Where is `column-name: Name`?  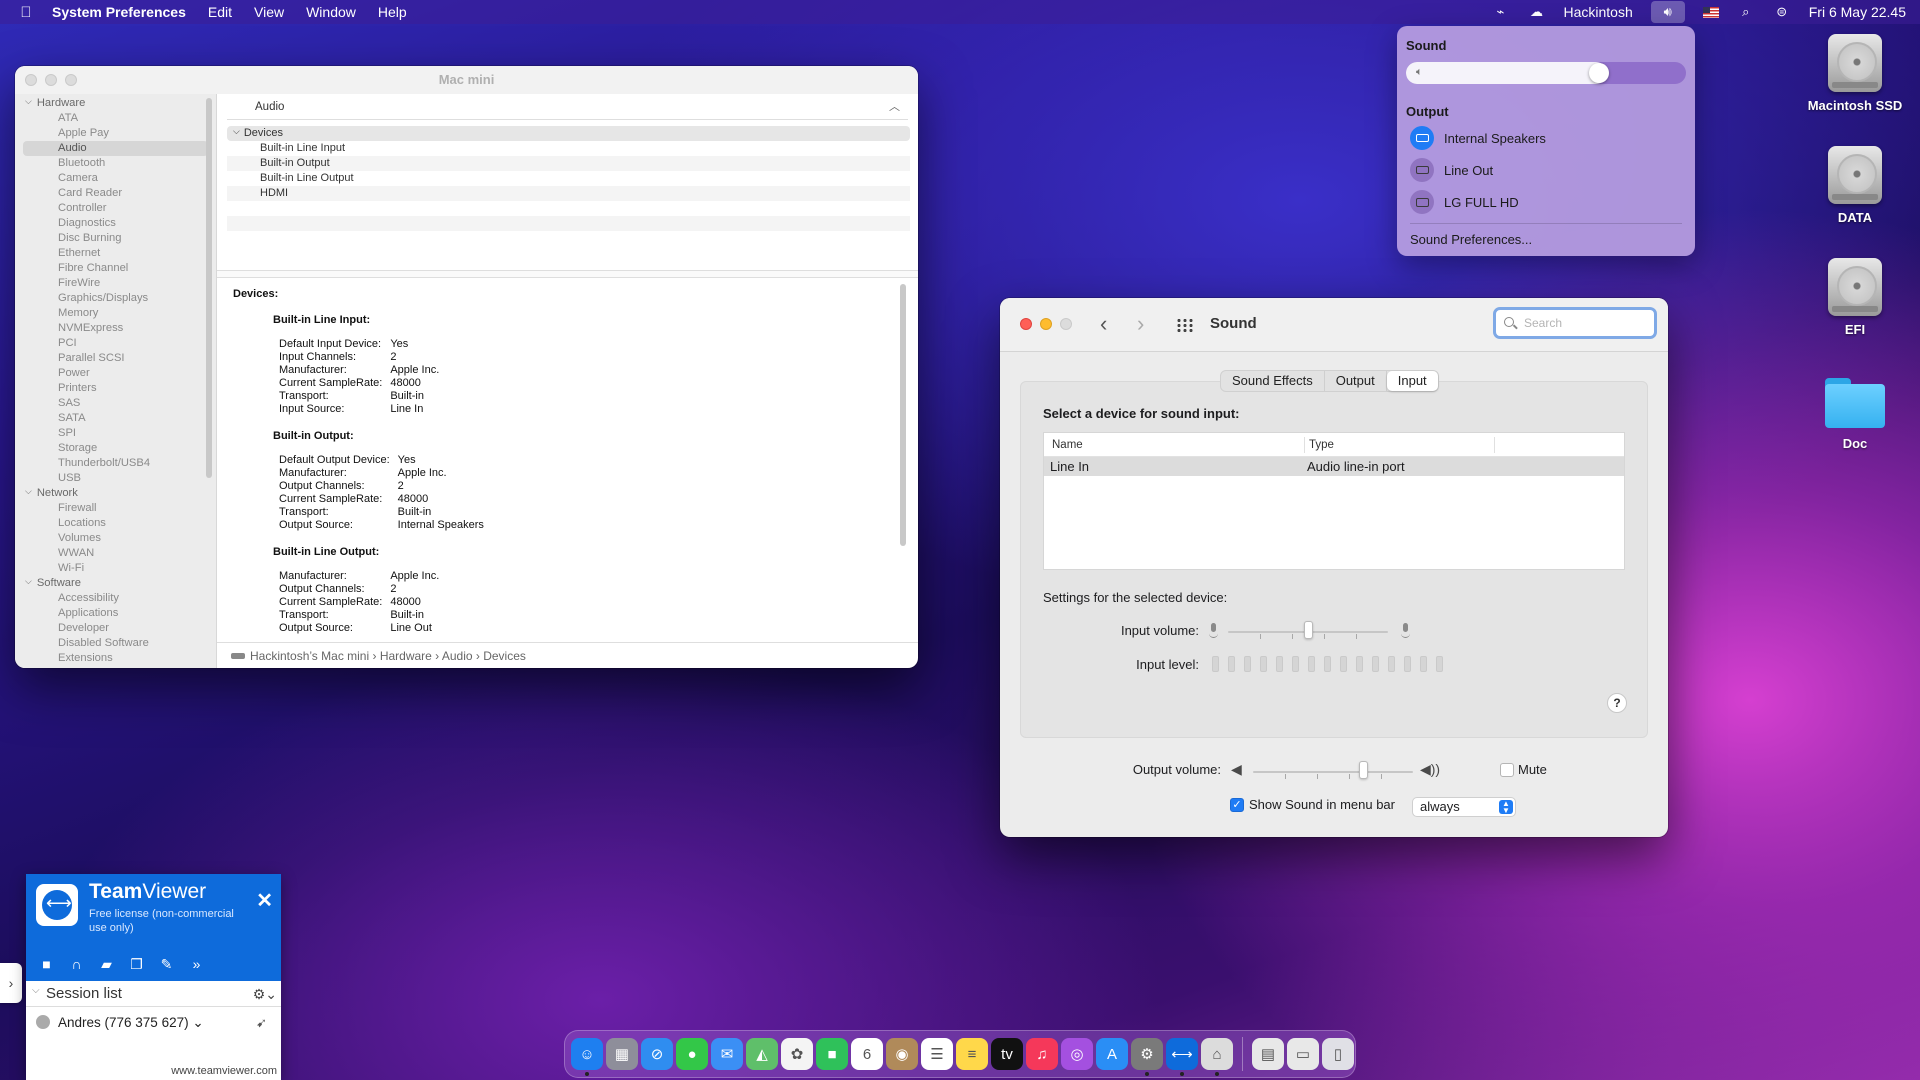 column-name: Name is located at coordinates (1067, 445).